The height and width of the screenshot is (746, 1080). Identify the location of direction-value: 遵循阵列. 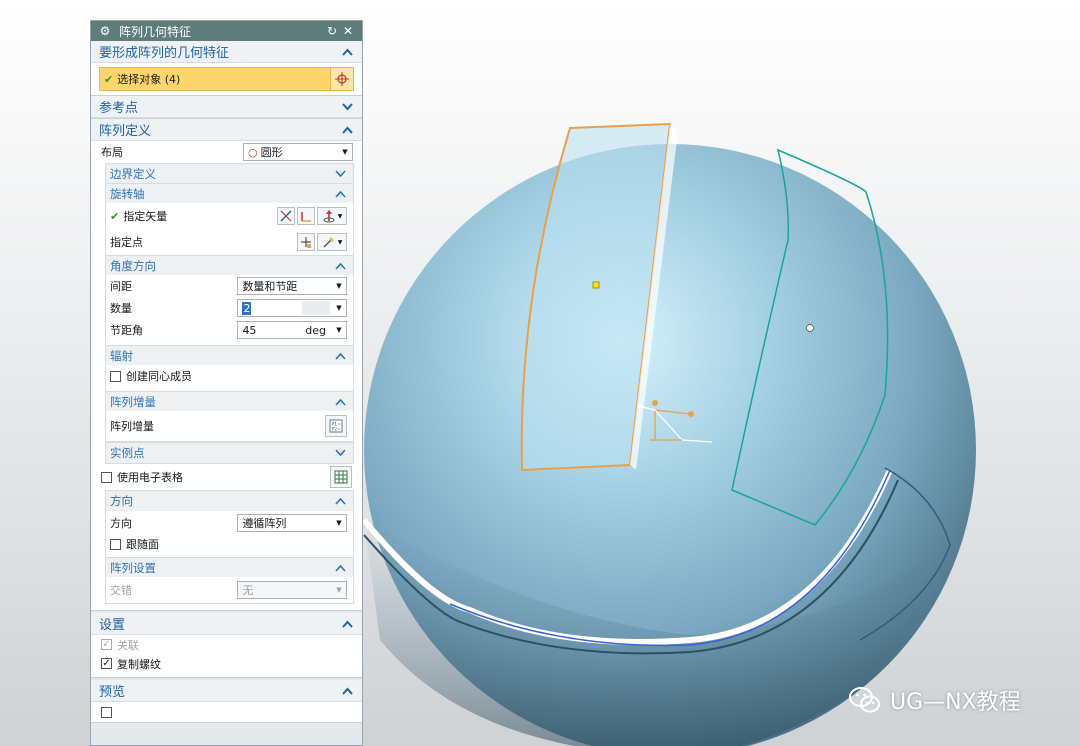
(264, 523).